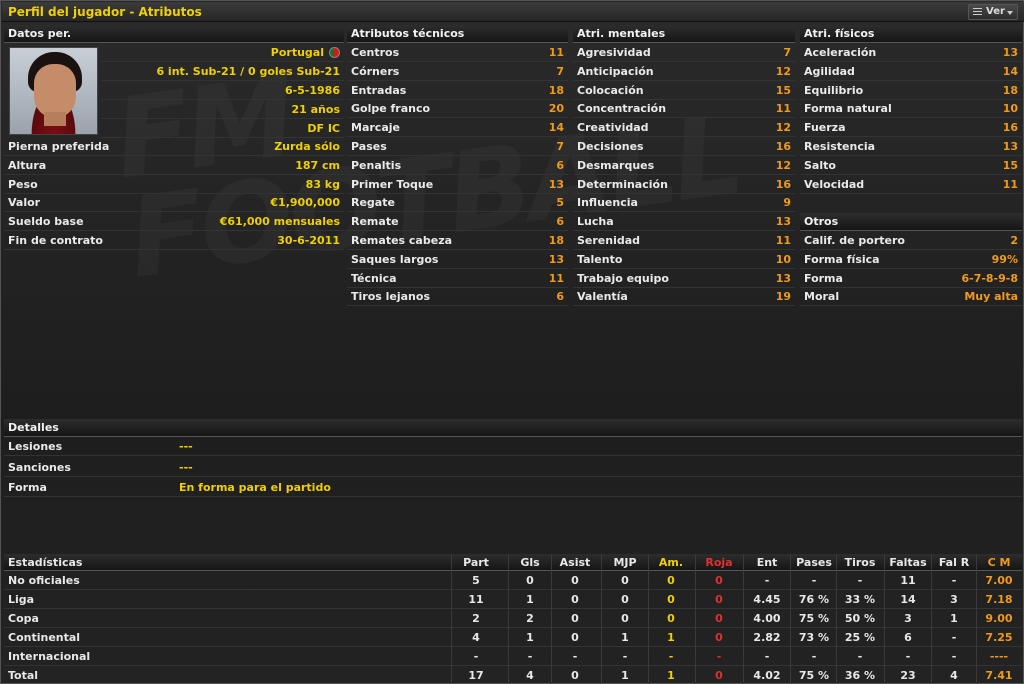 This screenshot has height=684, width=1024. What do you see at coordinates (556, 52) in the screenshot?
I see `technical-attr-value: 11` at bounding box center [556, 52].